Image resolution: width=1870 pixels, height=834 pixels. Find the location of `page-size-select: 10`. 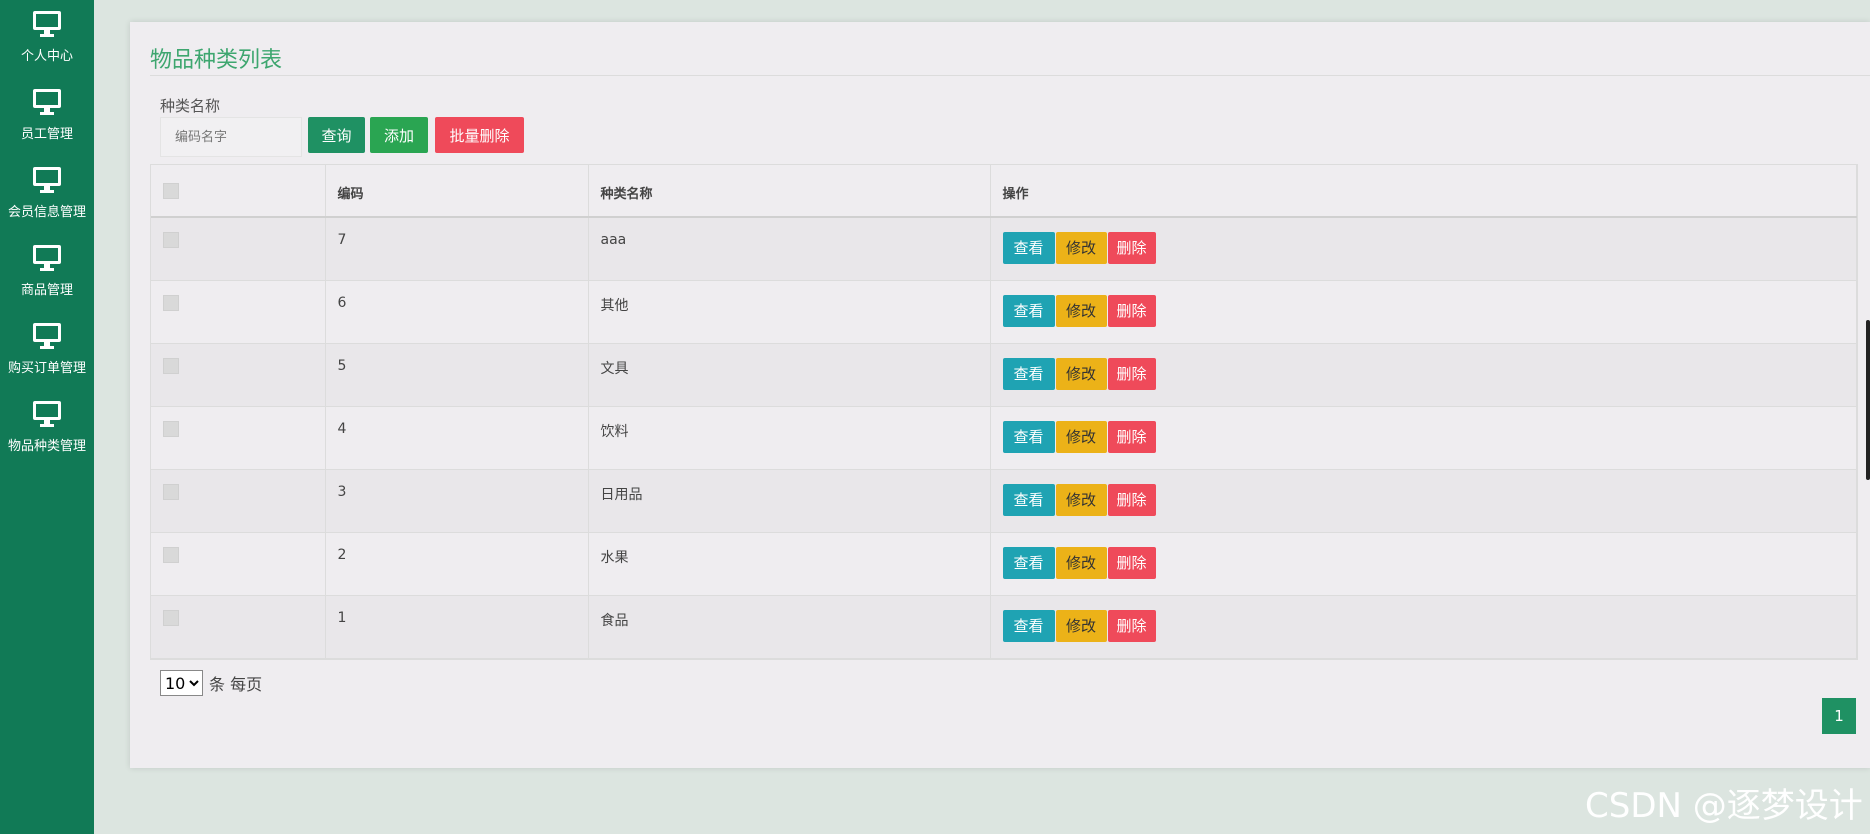

page-size-select: 10 is located at coordinates (181, 683).